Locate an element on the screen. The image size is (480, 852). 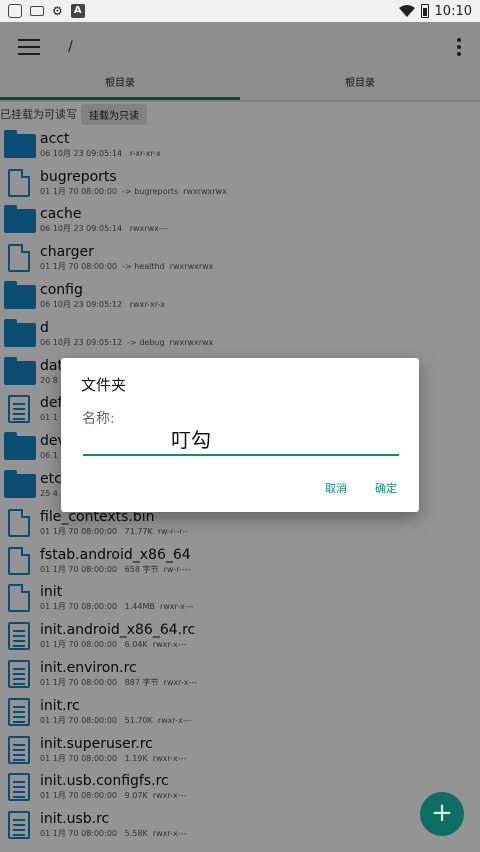
confirm-button: 确定 is located at coordinates (386, 488).